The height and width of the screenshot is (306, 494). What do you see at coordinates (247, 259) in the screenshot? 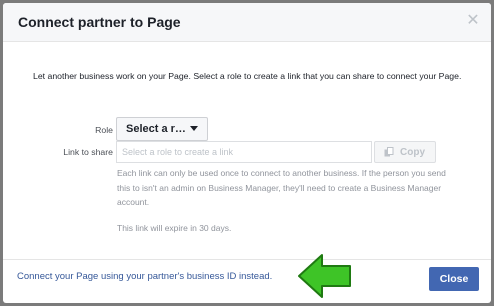
I see `footer-divider` at bounding box center [247, 259].